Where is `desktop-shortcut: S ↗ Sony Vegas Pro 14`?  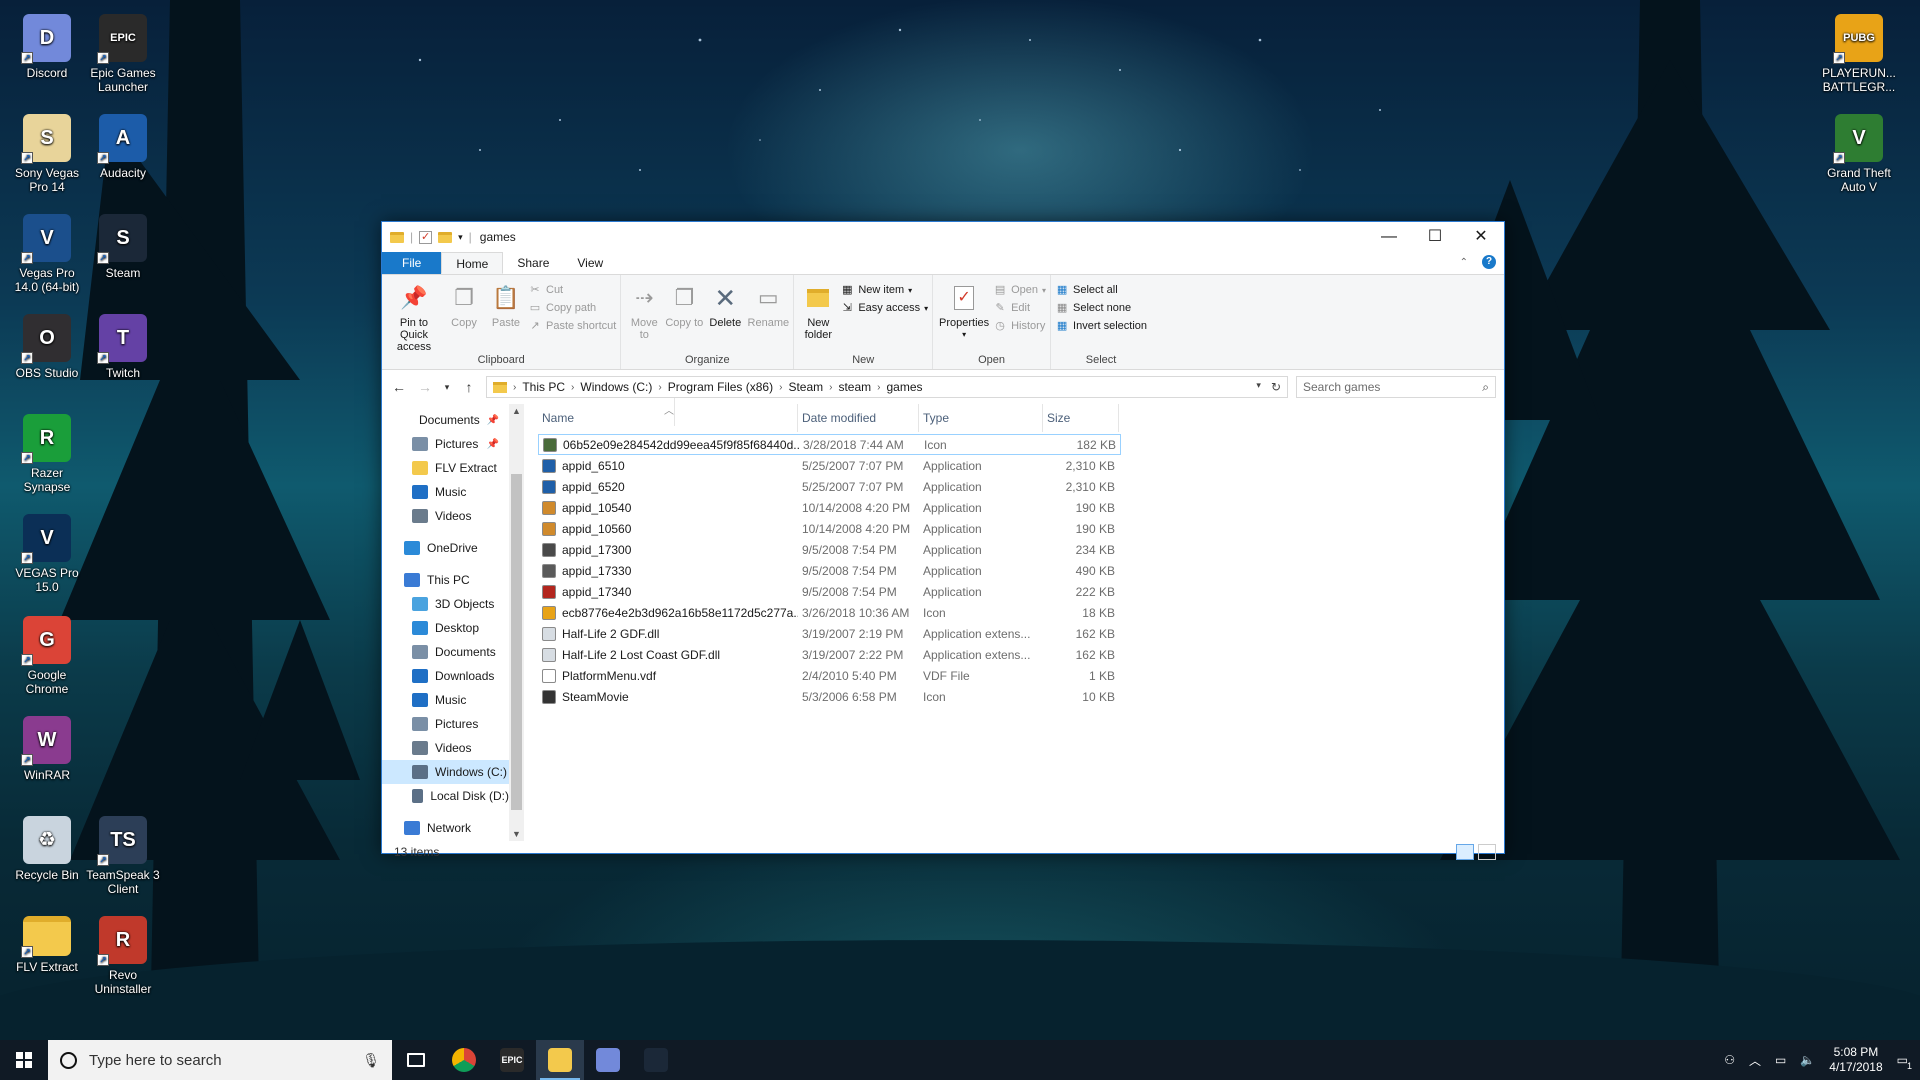
desktop-shortcut: S ↗ Sony Vegas Pro 14 is located at coordinates (47, 152).